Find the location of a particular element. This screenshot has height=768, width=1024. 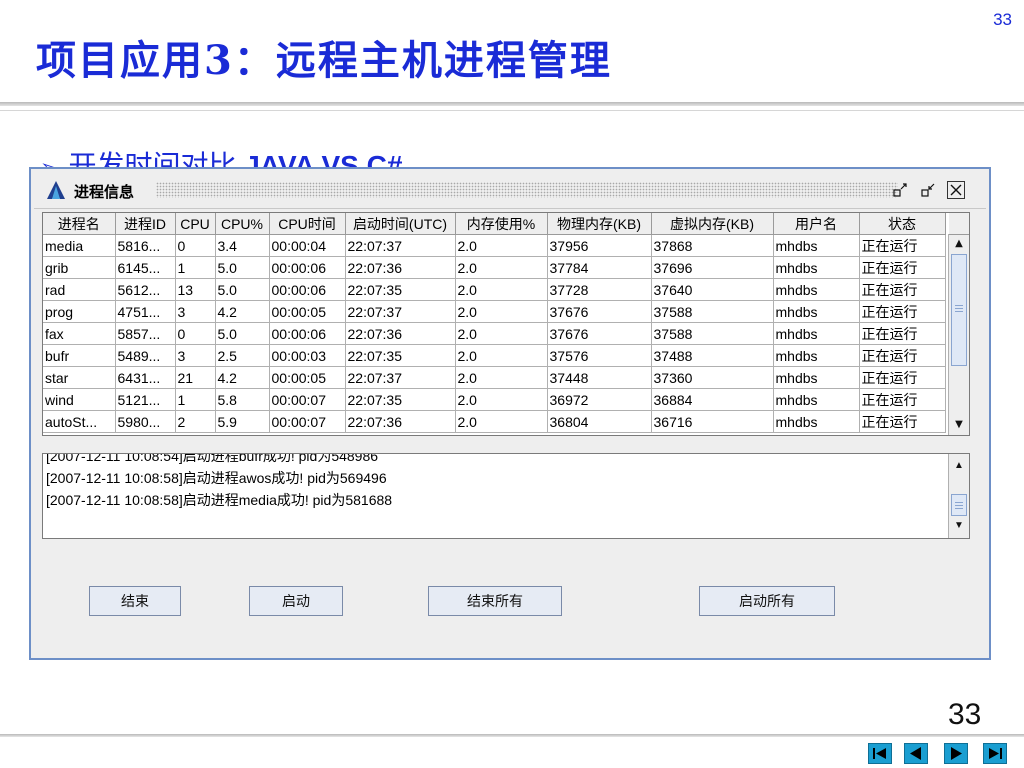

table-cell: media is located at coordinates (79, 245).